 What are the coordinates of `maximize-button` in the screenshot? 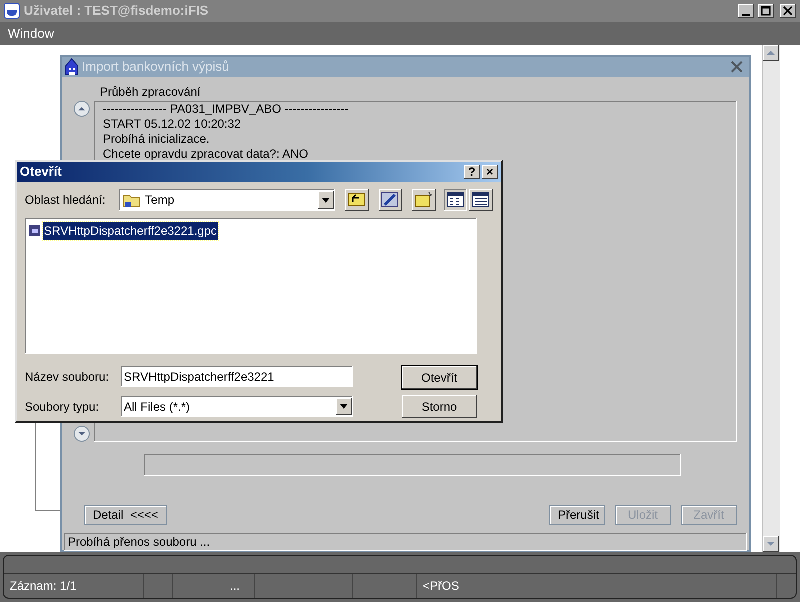 It's located at (766, 11).